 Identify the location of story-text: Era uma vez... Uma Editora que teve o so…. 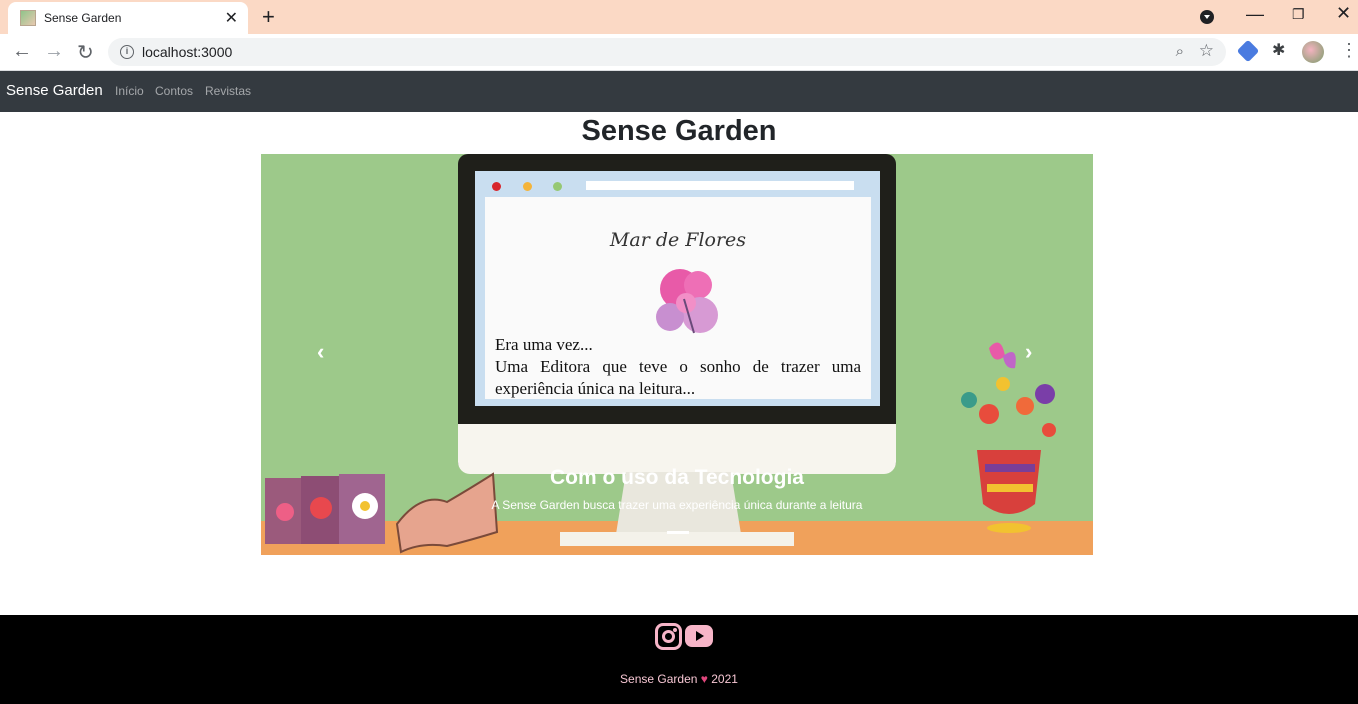
(678, 367).